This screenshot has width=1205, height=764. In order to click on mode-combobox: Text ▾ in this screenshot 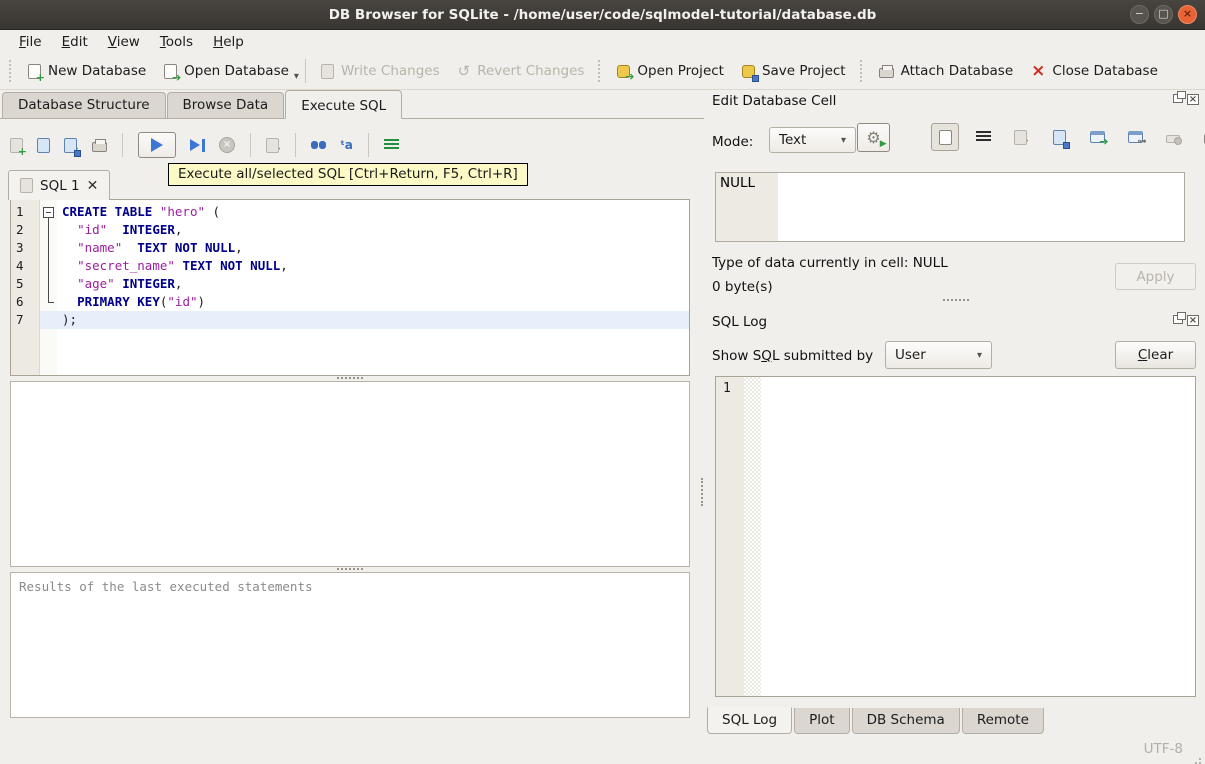, I will do `click(812, 140)`.